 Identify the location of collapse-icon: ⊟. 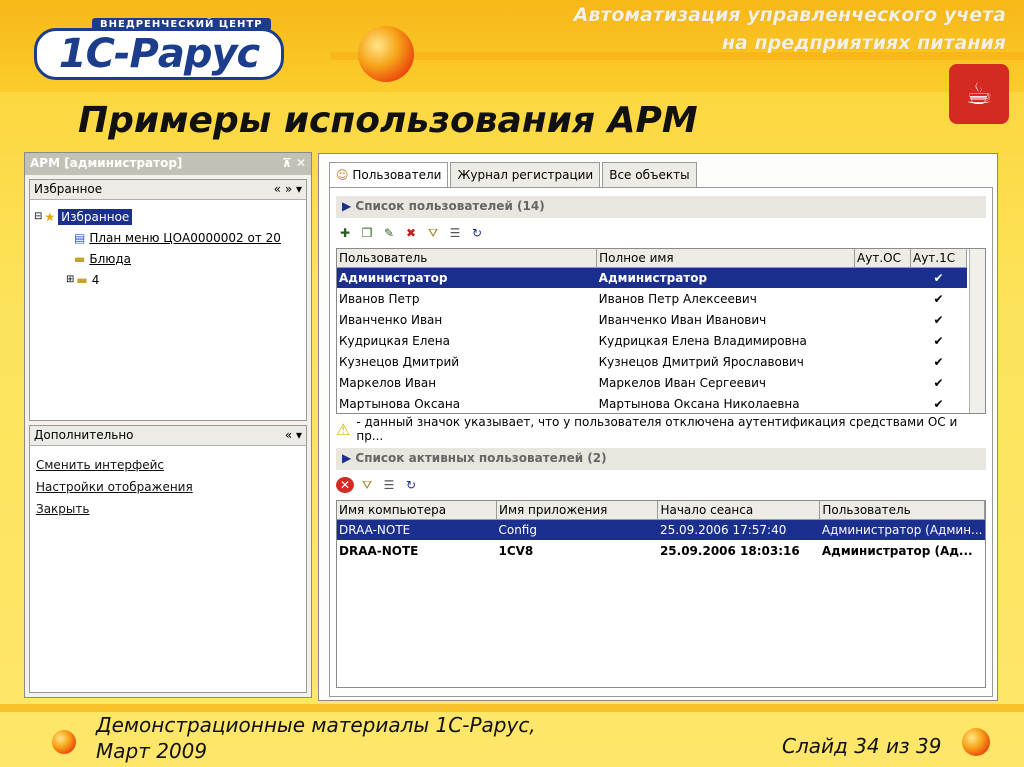
(38, 216).